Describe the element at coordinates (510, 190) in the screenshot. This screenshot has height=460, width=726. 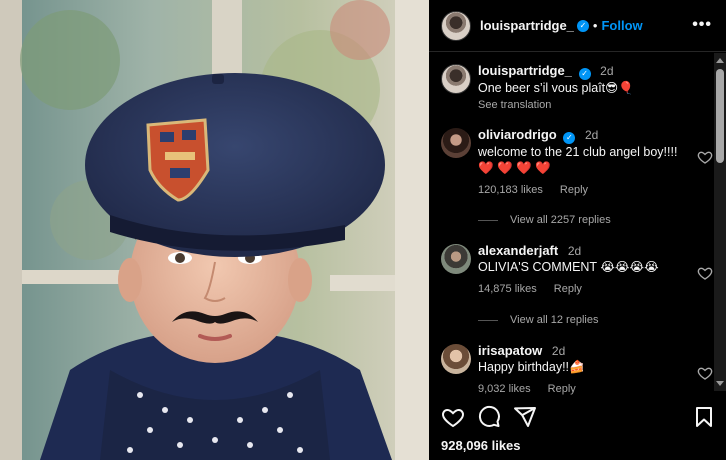
I see `comment-likes: 120,183 likes` at that location.